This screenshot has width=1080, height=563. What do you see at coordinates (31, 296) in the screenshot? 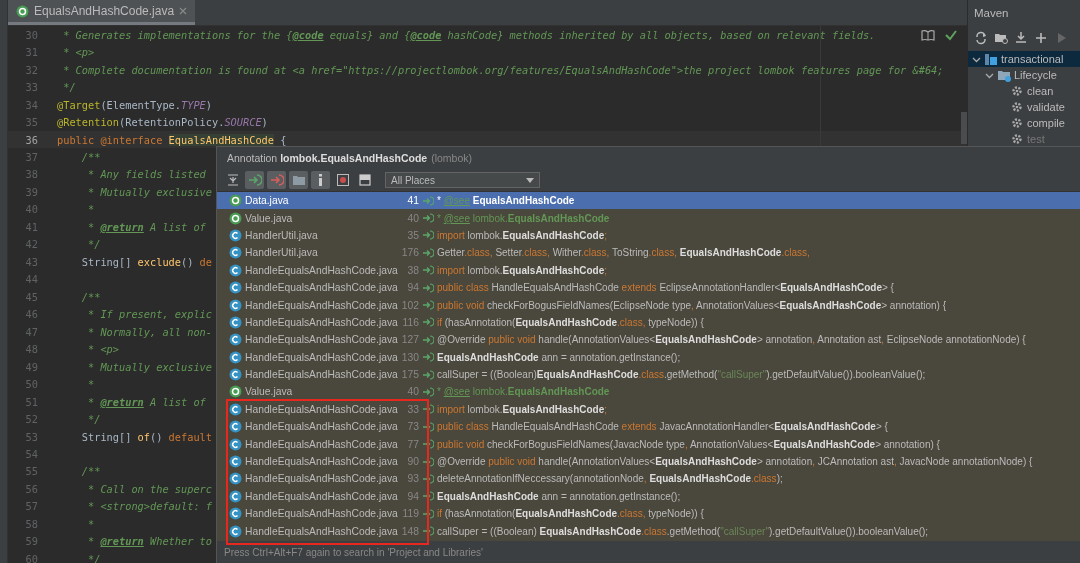
I see `line-number: 45` at bounding box center [31, 296].